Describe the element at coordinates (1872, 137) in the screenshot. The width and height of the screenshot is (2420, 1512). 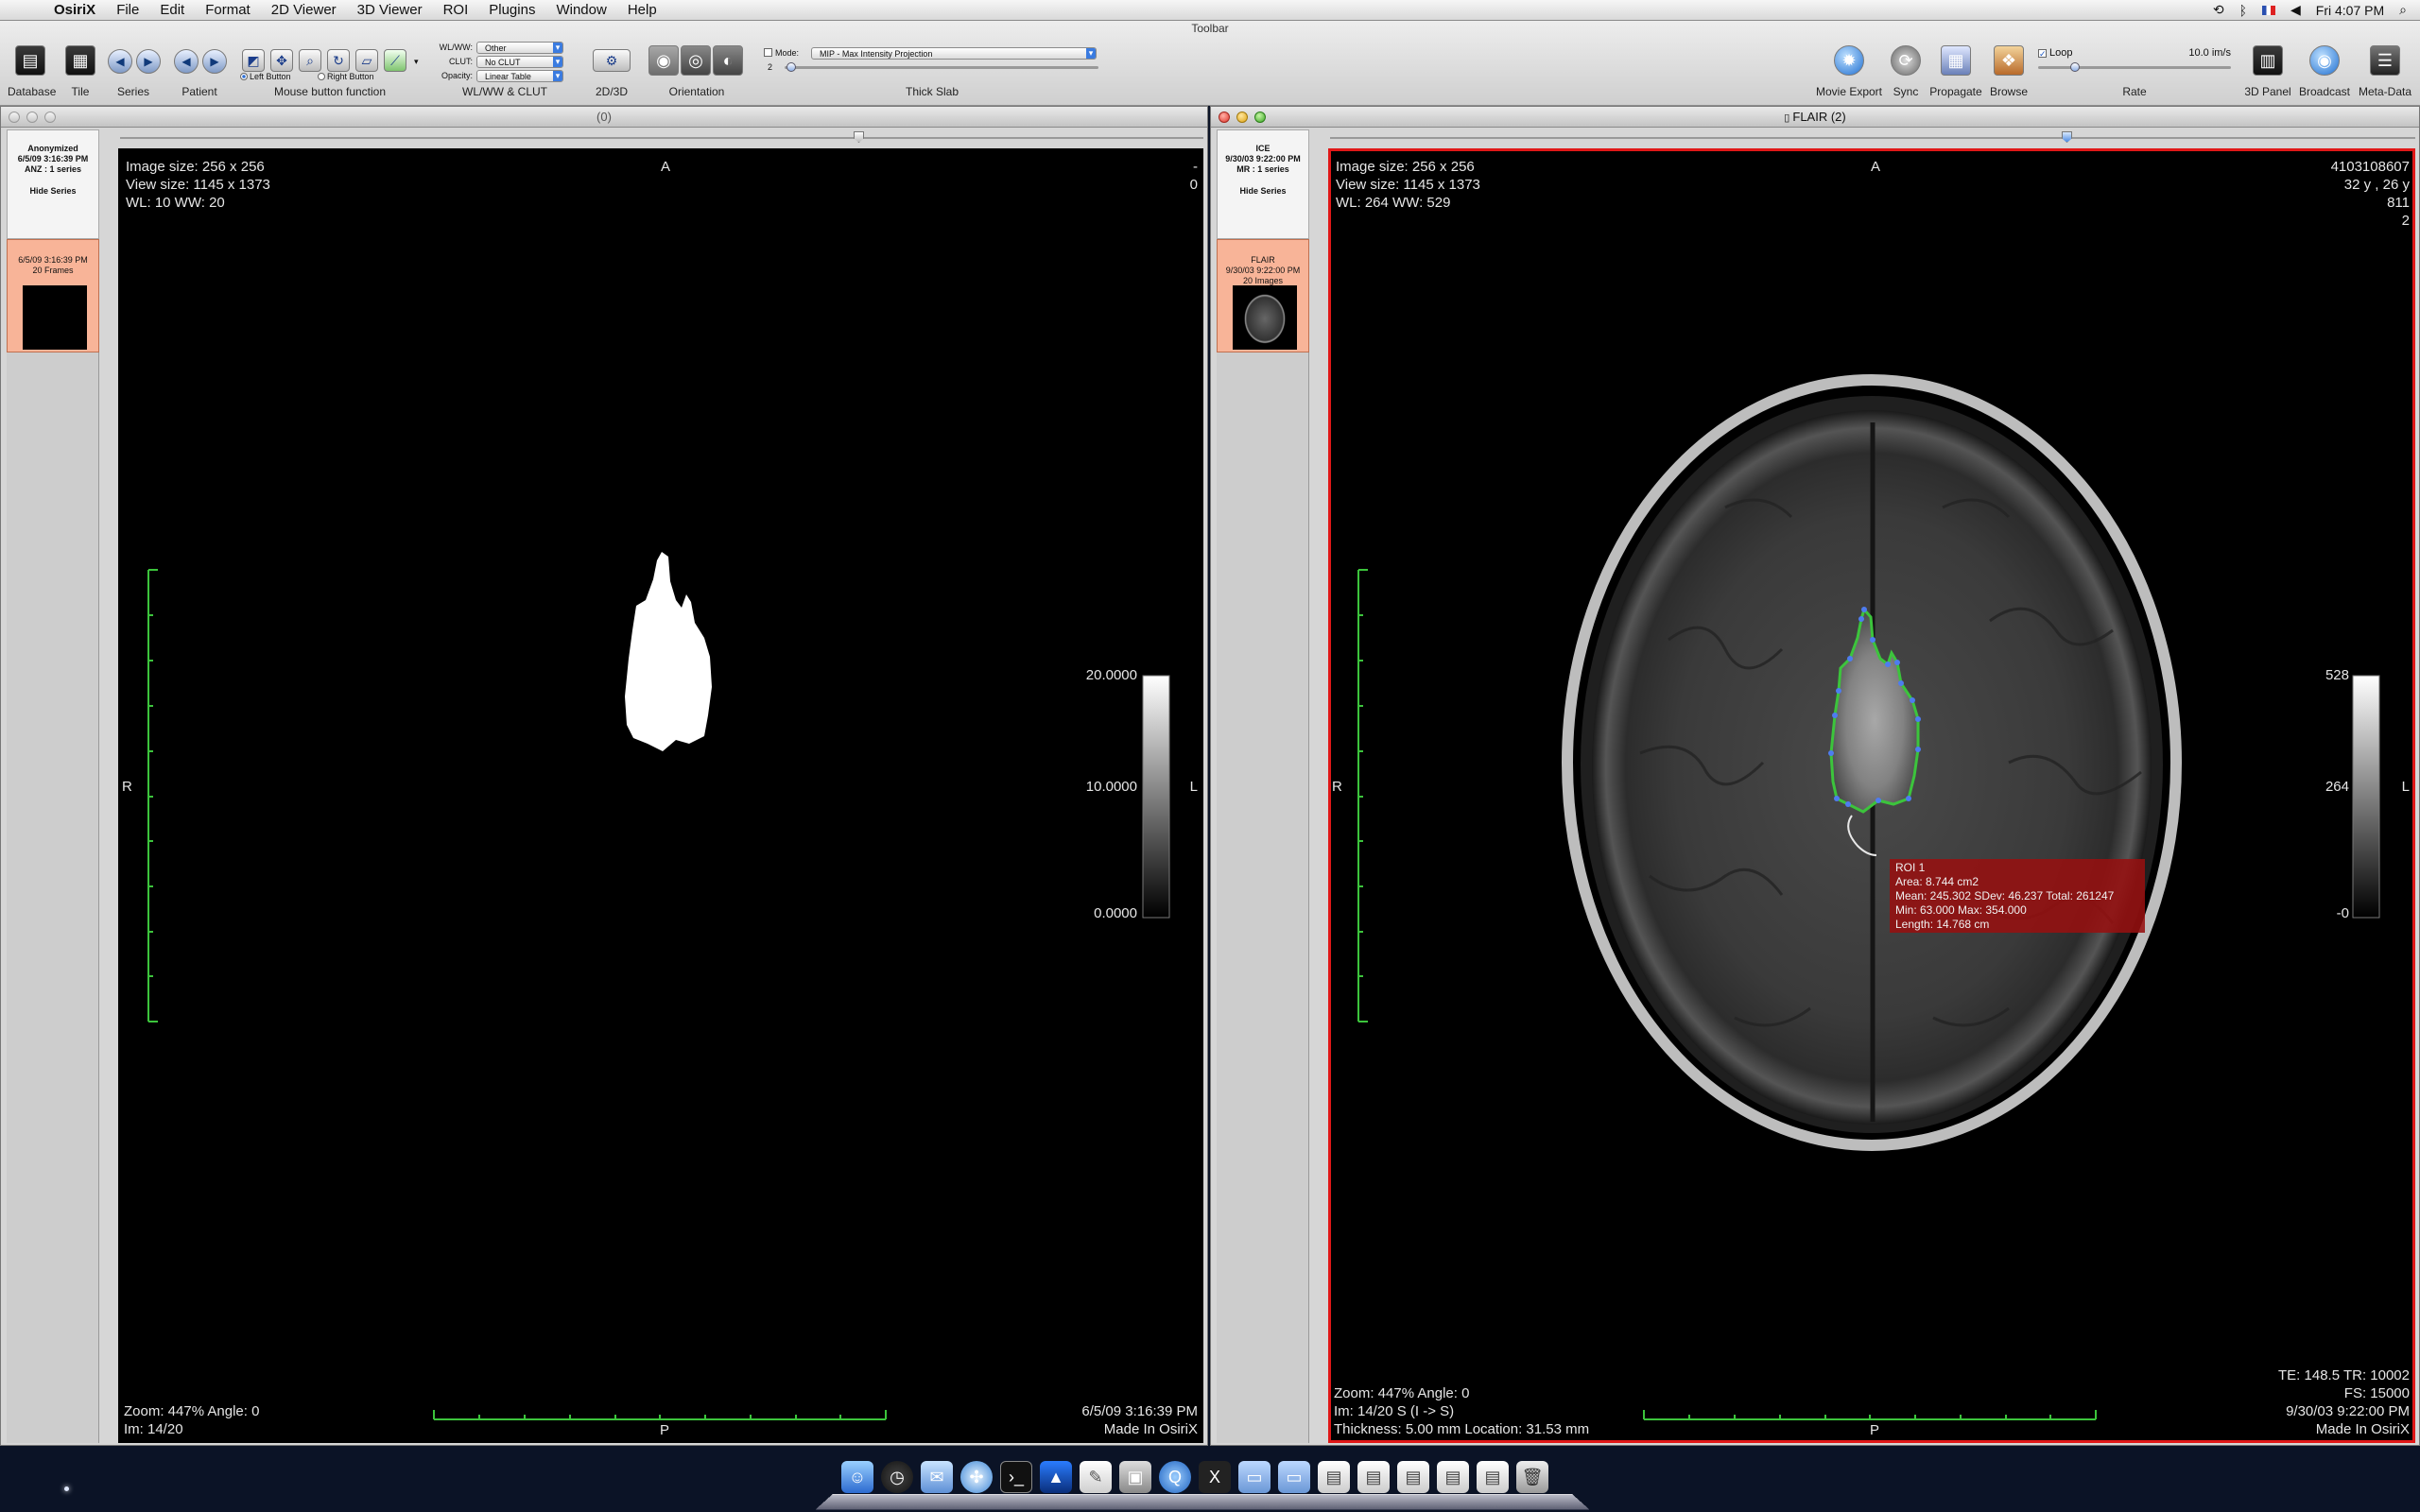
I see `image-slider-right` at that location.